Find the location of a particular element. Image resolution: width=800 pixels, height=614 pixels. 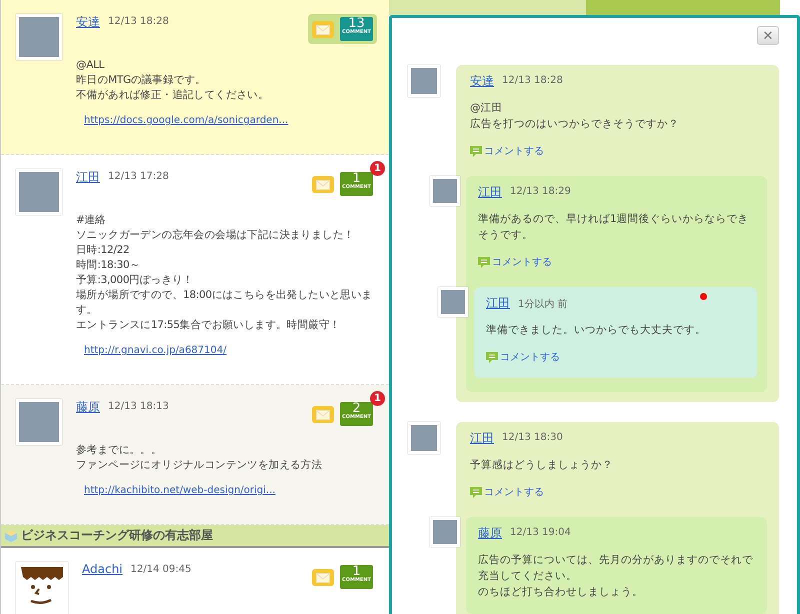

comment-text: のちほど打ち合わせしましょう。 is located at coordinates (561, 592).